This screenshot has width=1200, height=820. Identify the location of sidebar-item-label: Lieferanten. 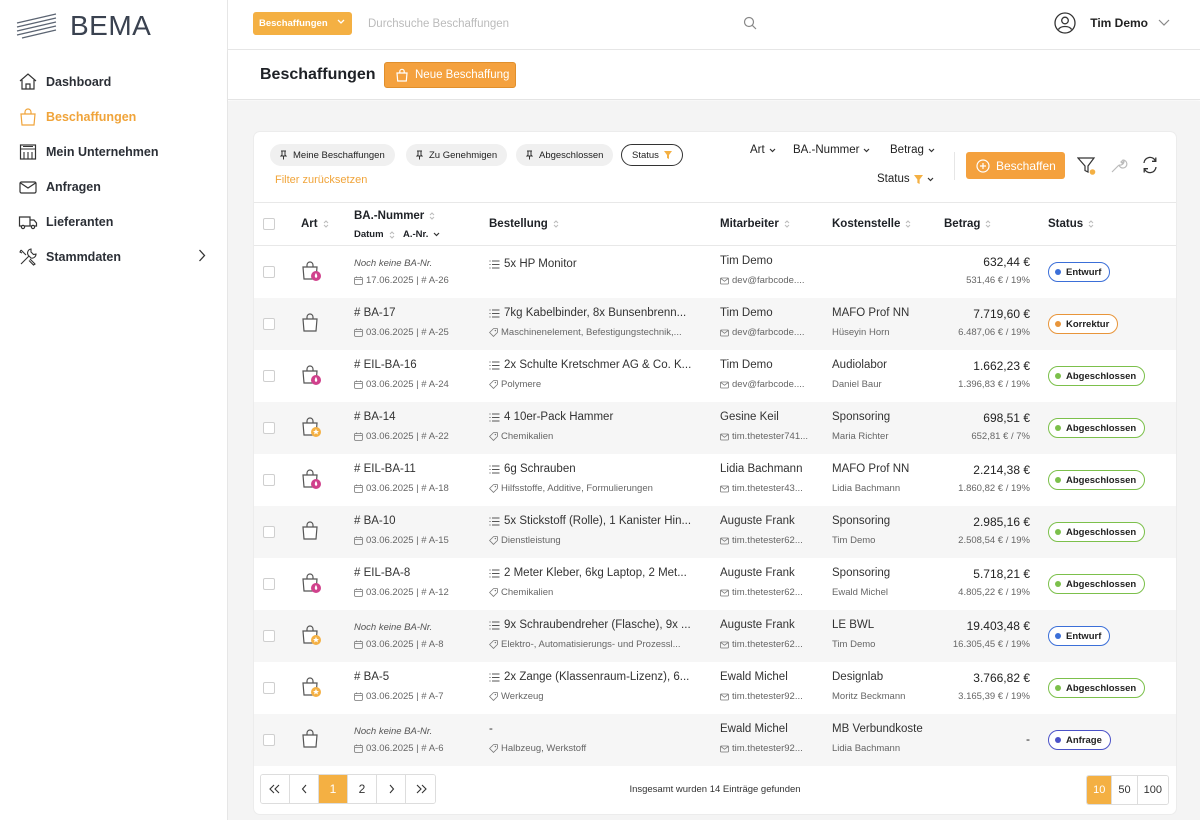
(80, 221).